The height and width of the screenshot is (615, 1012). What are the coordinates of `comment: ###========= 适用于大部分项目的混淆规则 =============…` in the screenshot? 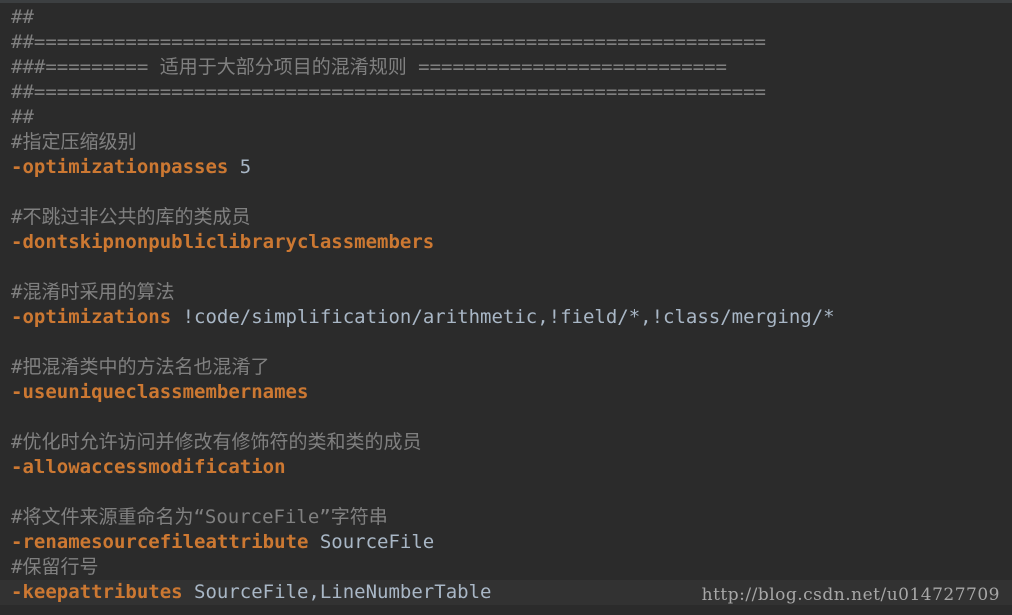 It's located at (369, 67).